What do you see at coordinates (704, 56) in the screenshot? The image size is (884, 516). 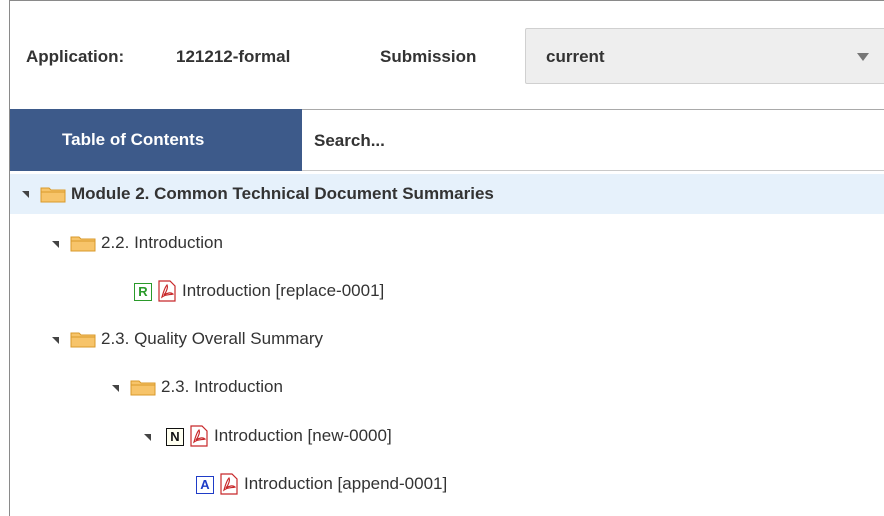 I see `submission-select: current` at bounding box center [704, 56].